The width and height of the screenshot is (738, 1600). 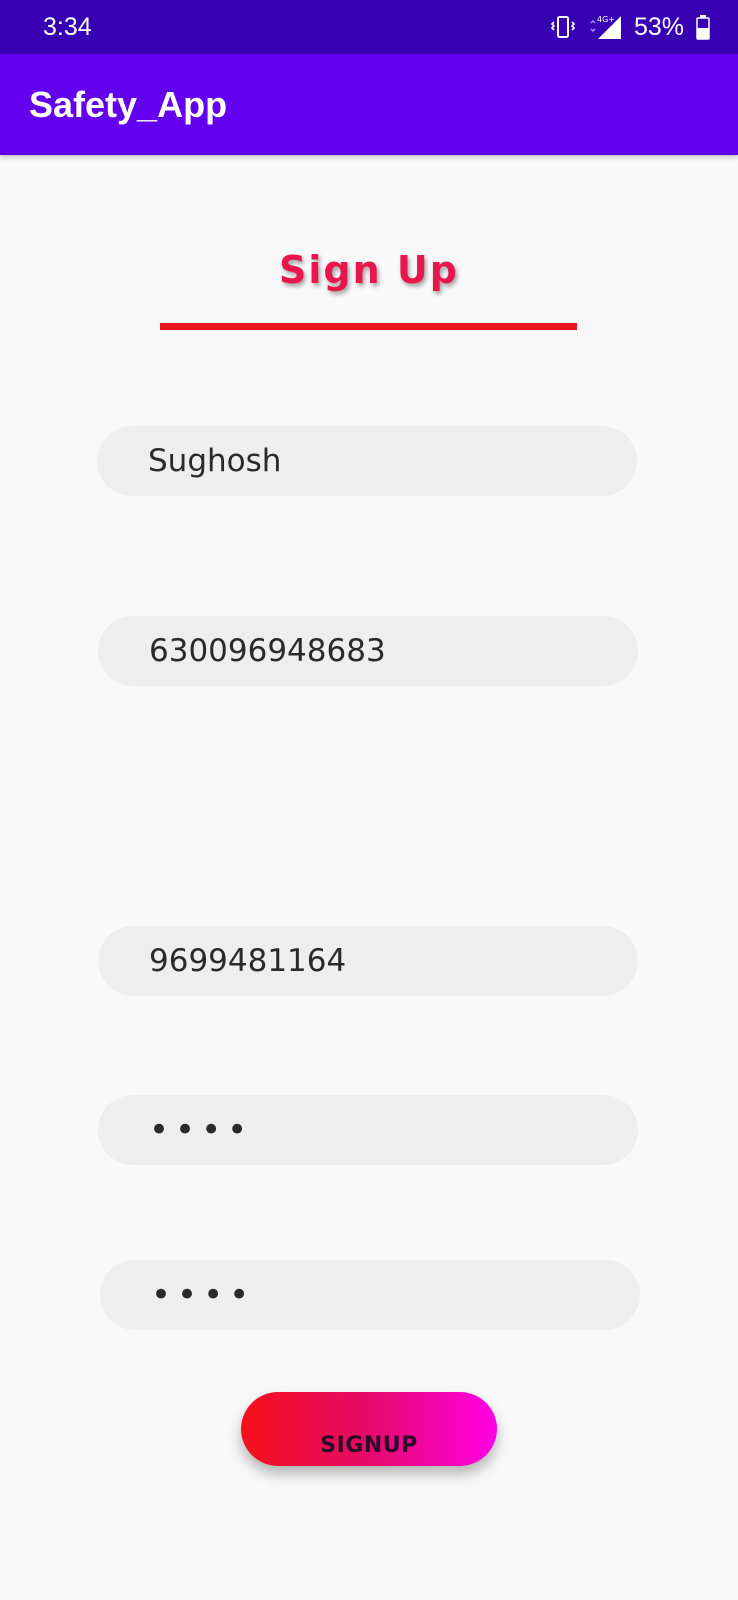 What do you see at coordinates (369, 104) in the screenshot?
I see `app-bar: Safety_App` at bounding box center [369, 104].